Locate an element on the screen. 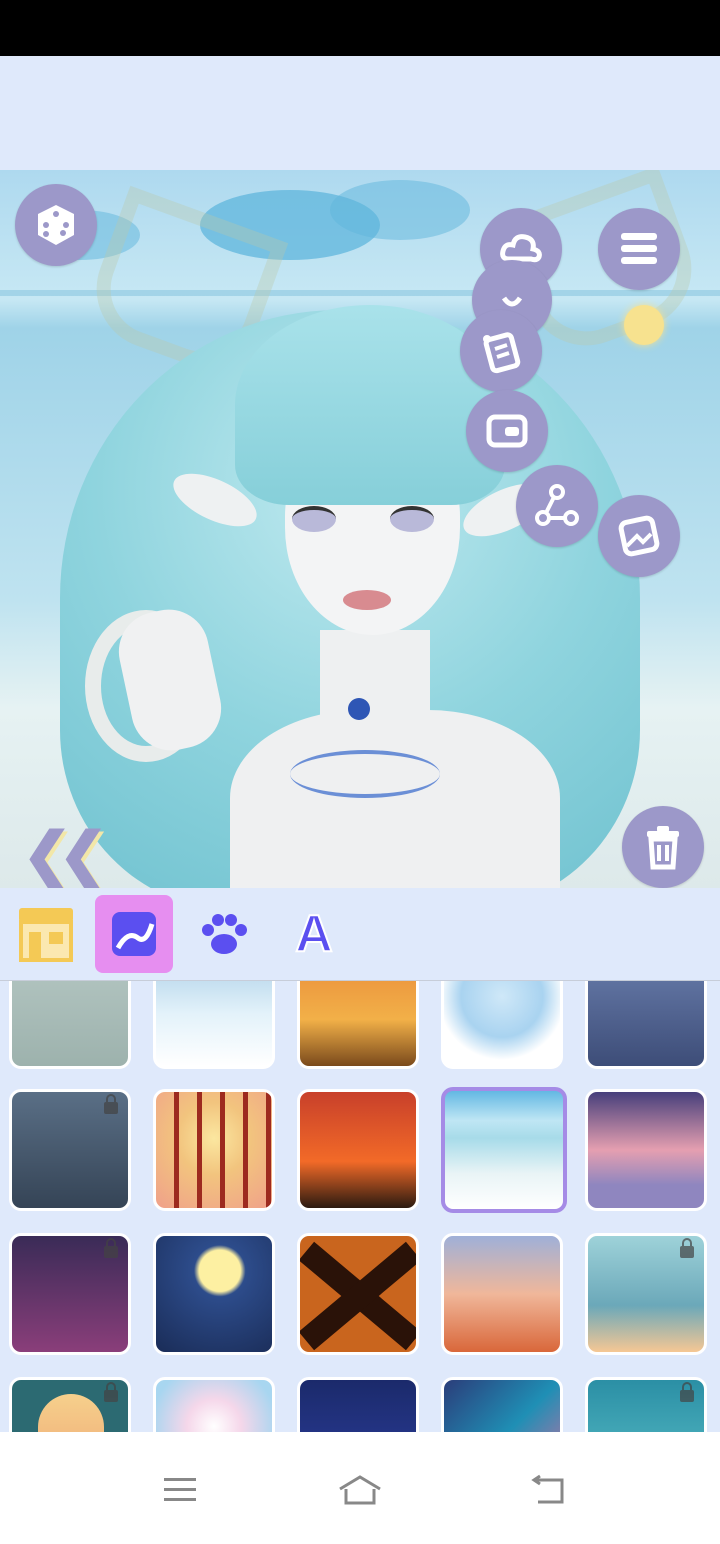  dice-icon is located at coordinates (56, 225).